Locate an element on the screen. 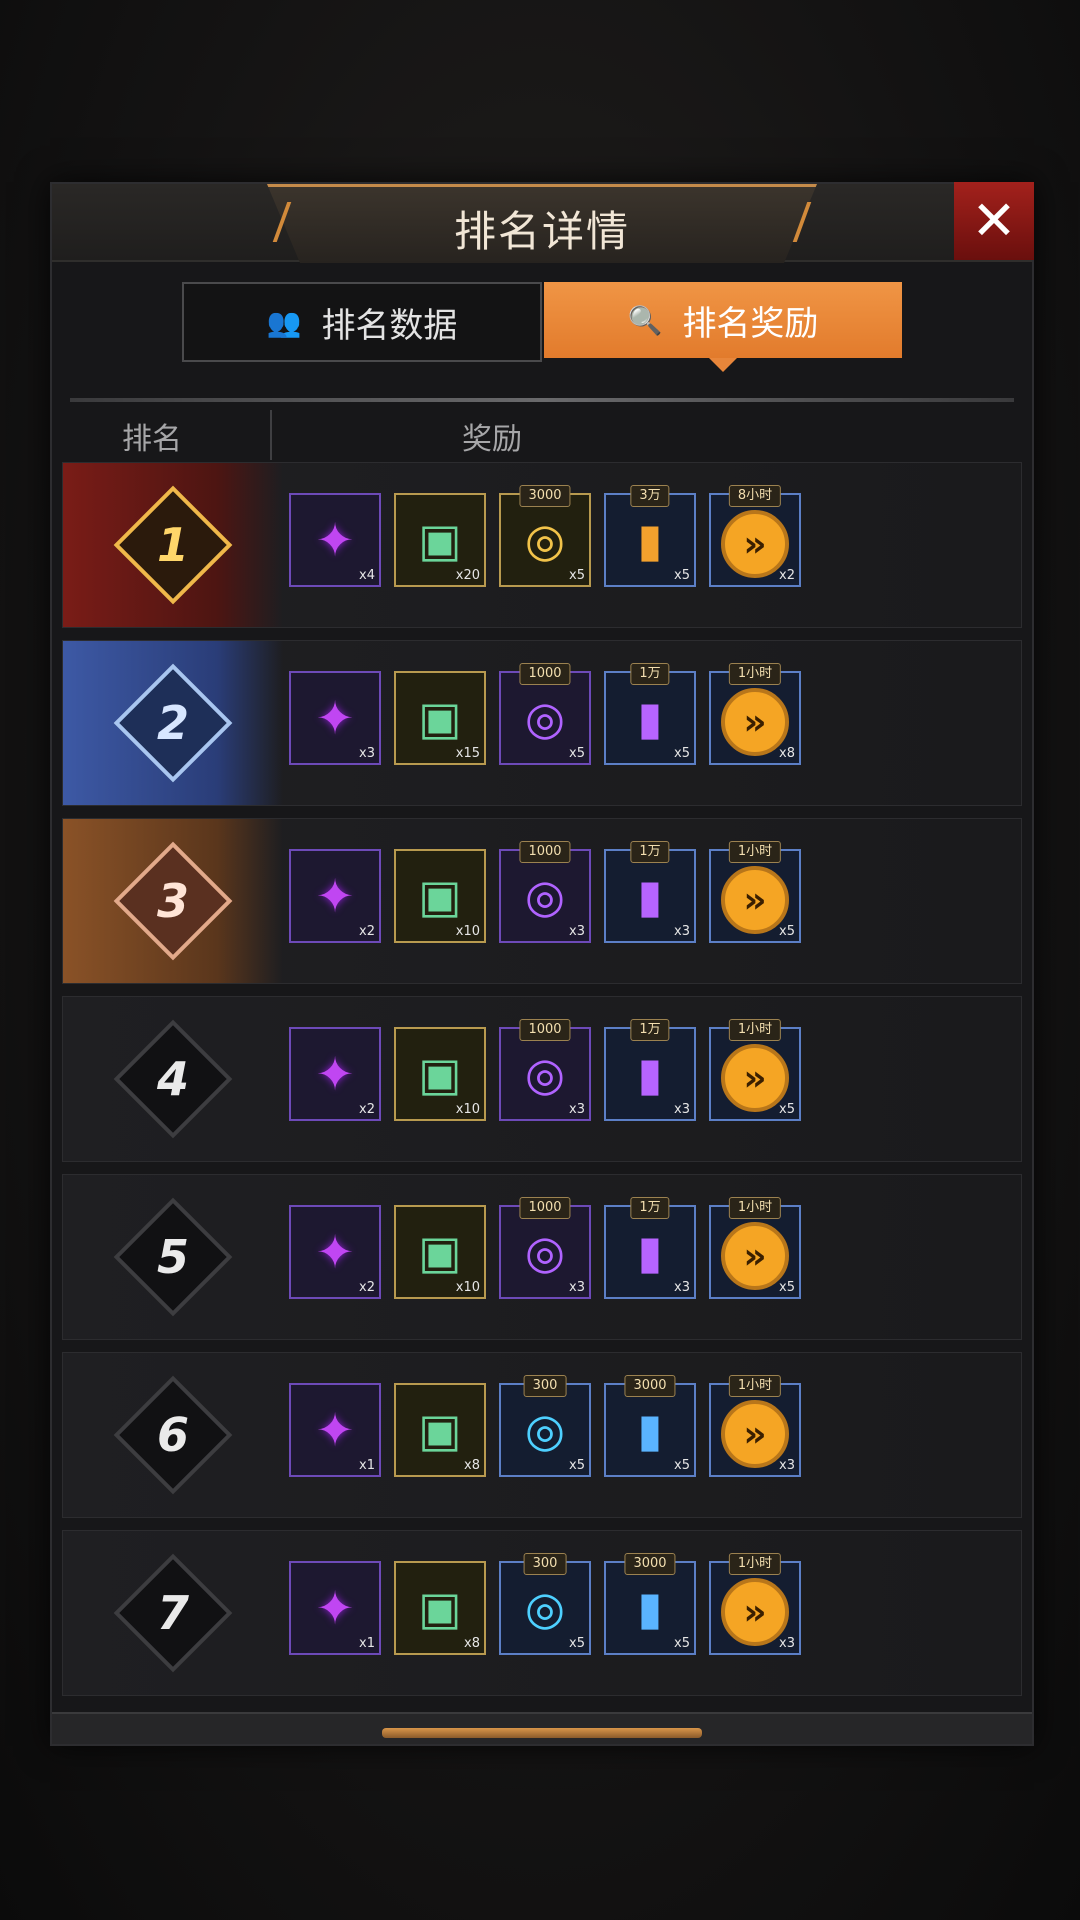  reward-item: ▮ 1万 x5 is located at coordinates (650, 714).